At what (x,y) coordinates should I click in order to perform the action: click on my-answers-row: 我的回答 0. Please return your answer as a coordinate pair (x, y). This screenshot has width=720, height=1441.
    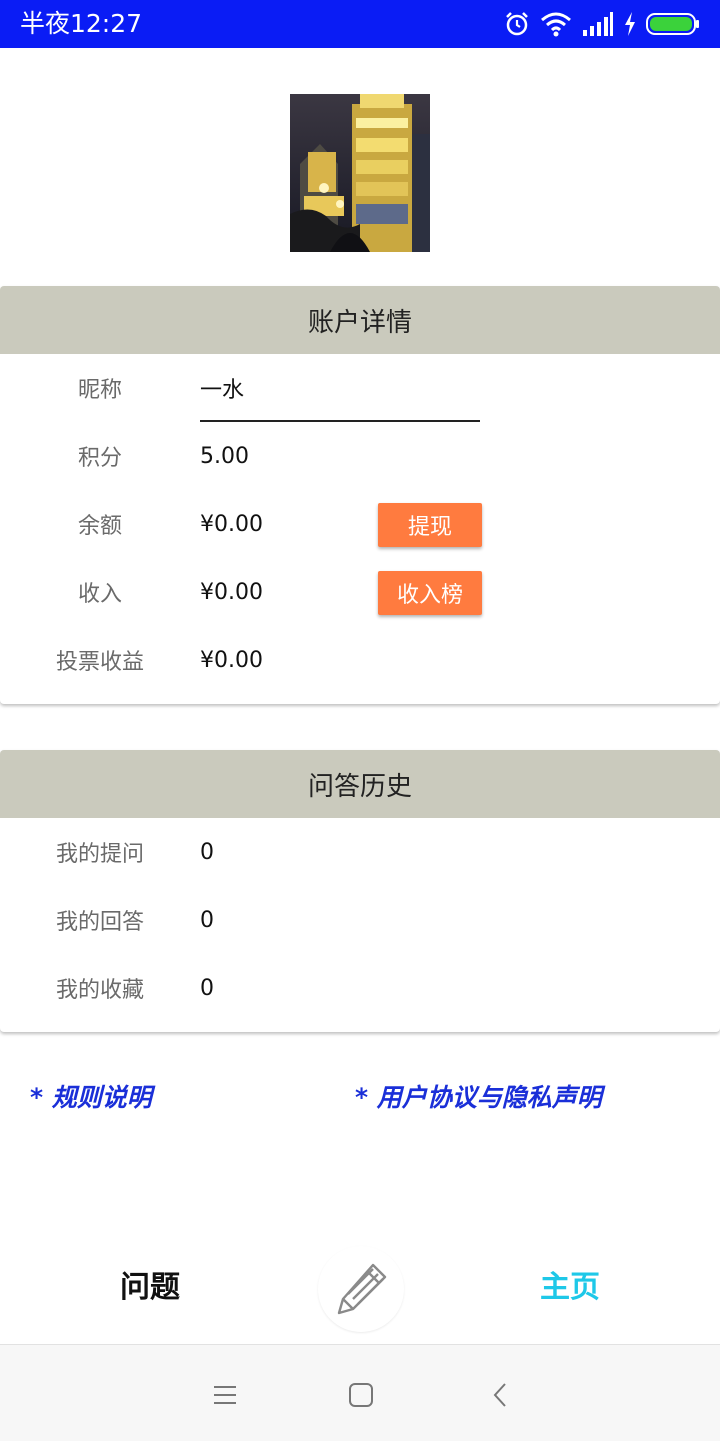
    Looking at the image, I should click on (360, 920).